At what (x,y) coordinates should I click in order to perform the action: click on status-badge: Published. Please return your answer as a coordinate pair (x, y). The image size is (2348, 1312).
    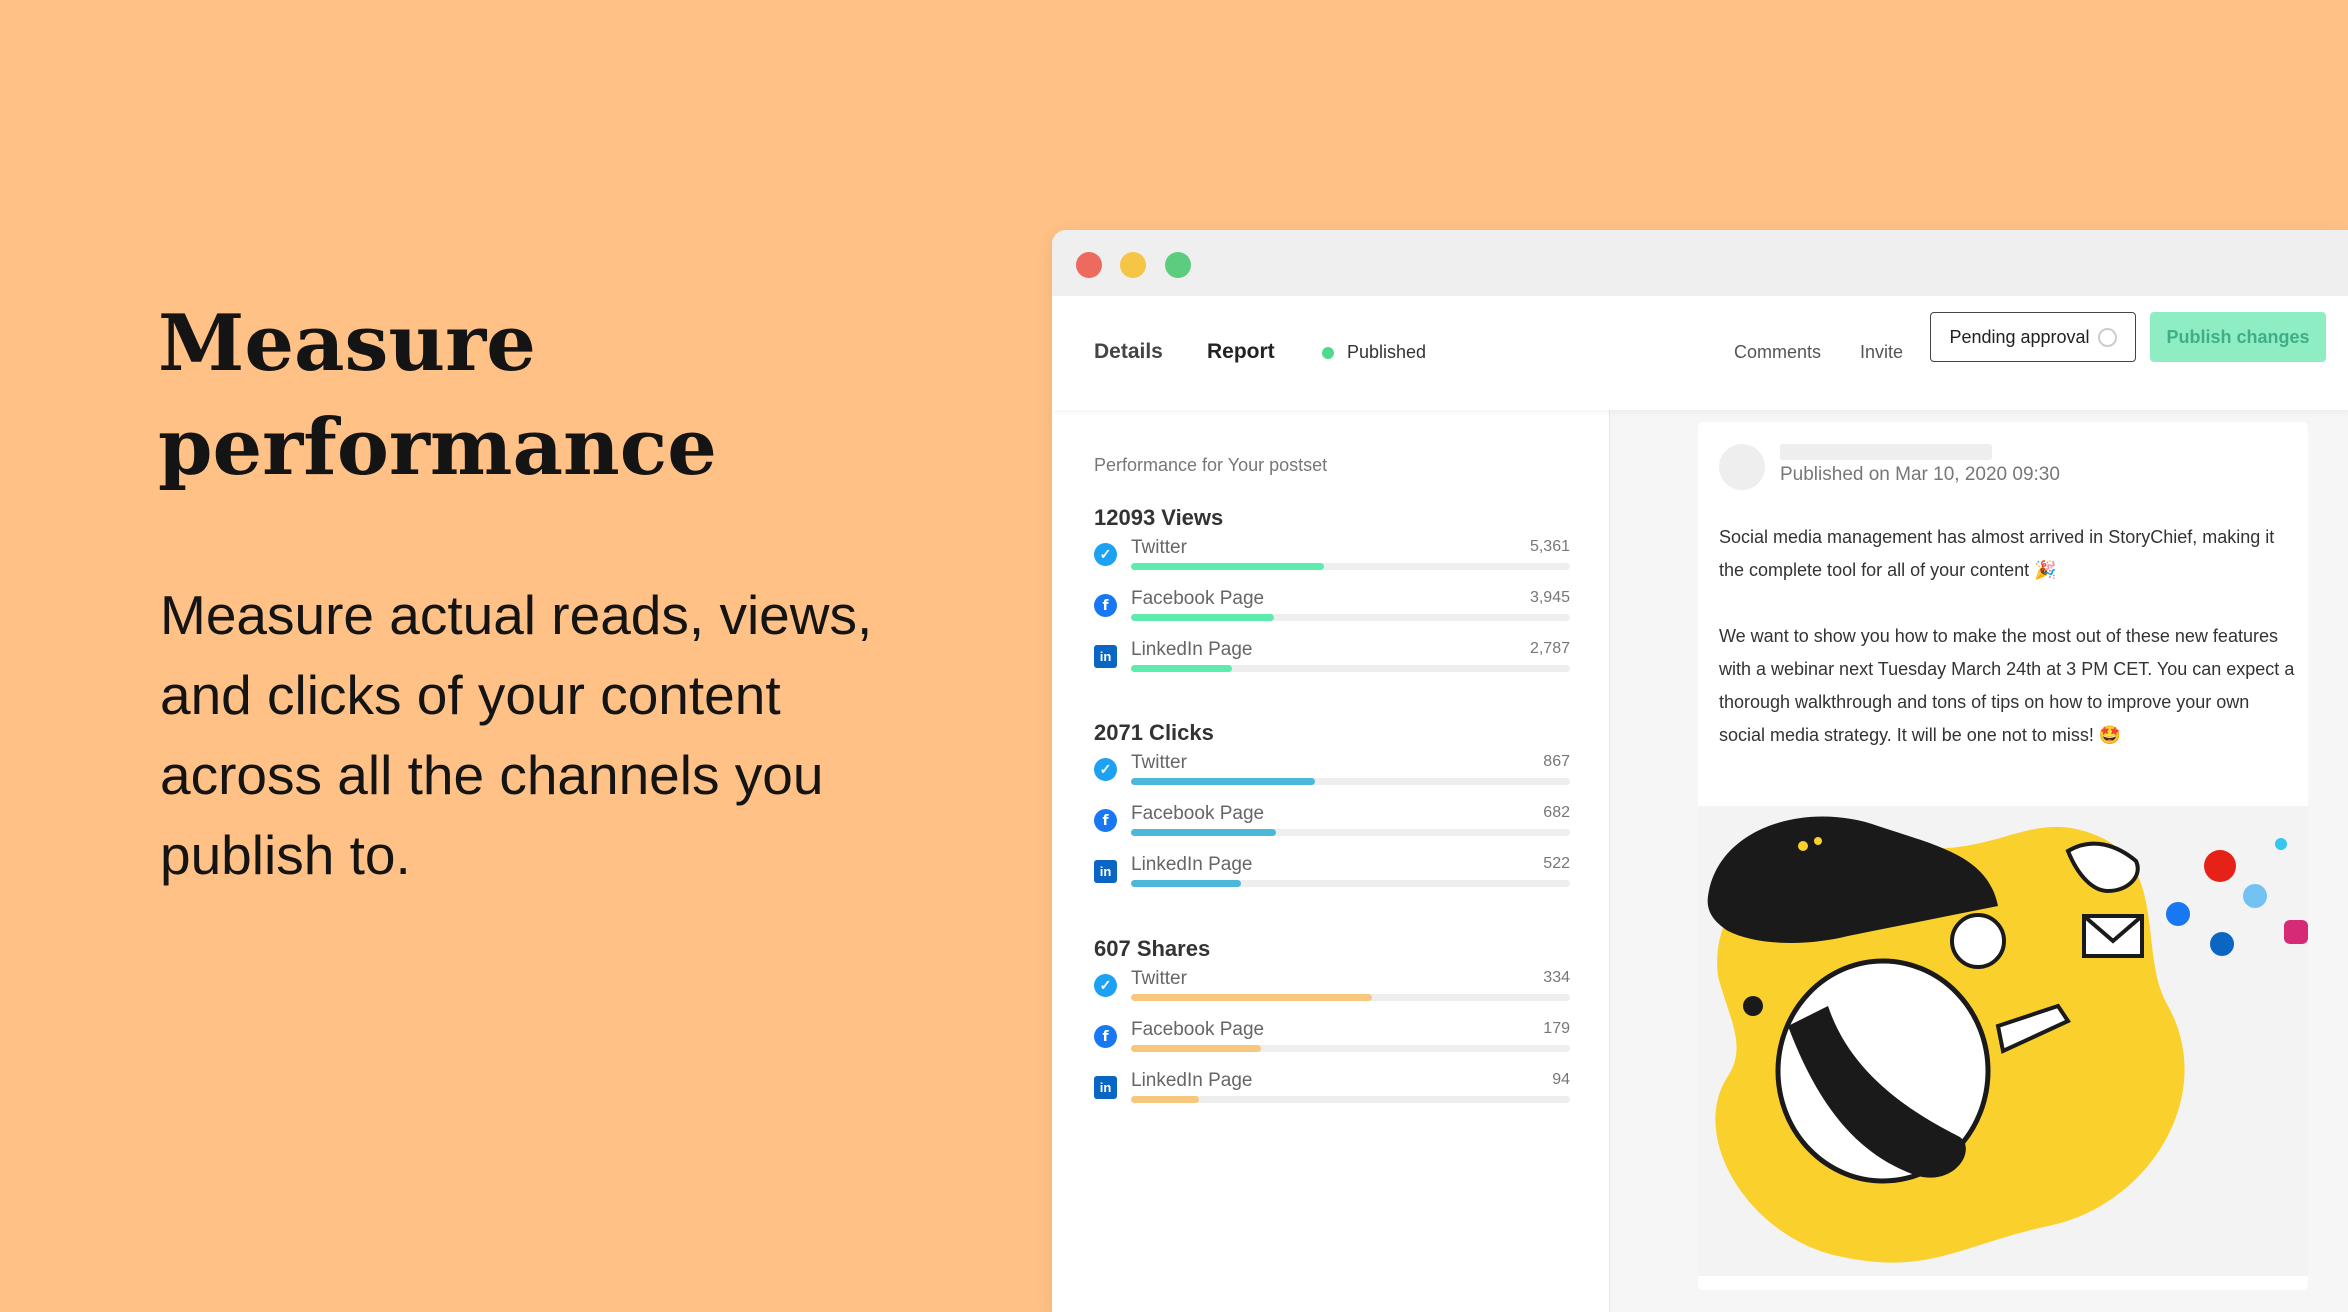
    Looking at the image, I should click on (1374, 352).